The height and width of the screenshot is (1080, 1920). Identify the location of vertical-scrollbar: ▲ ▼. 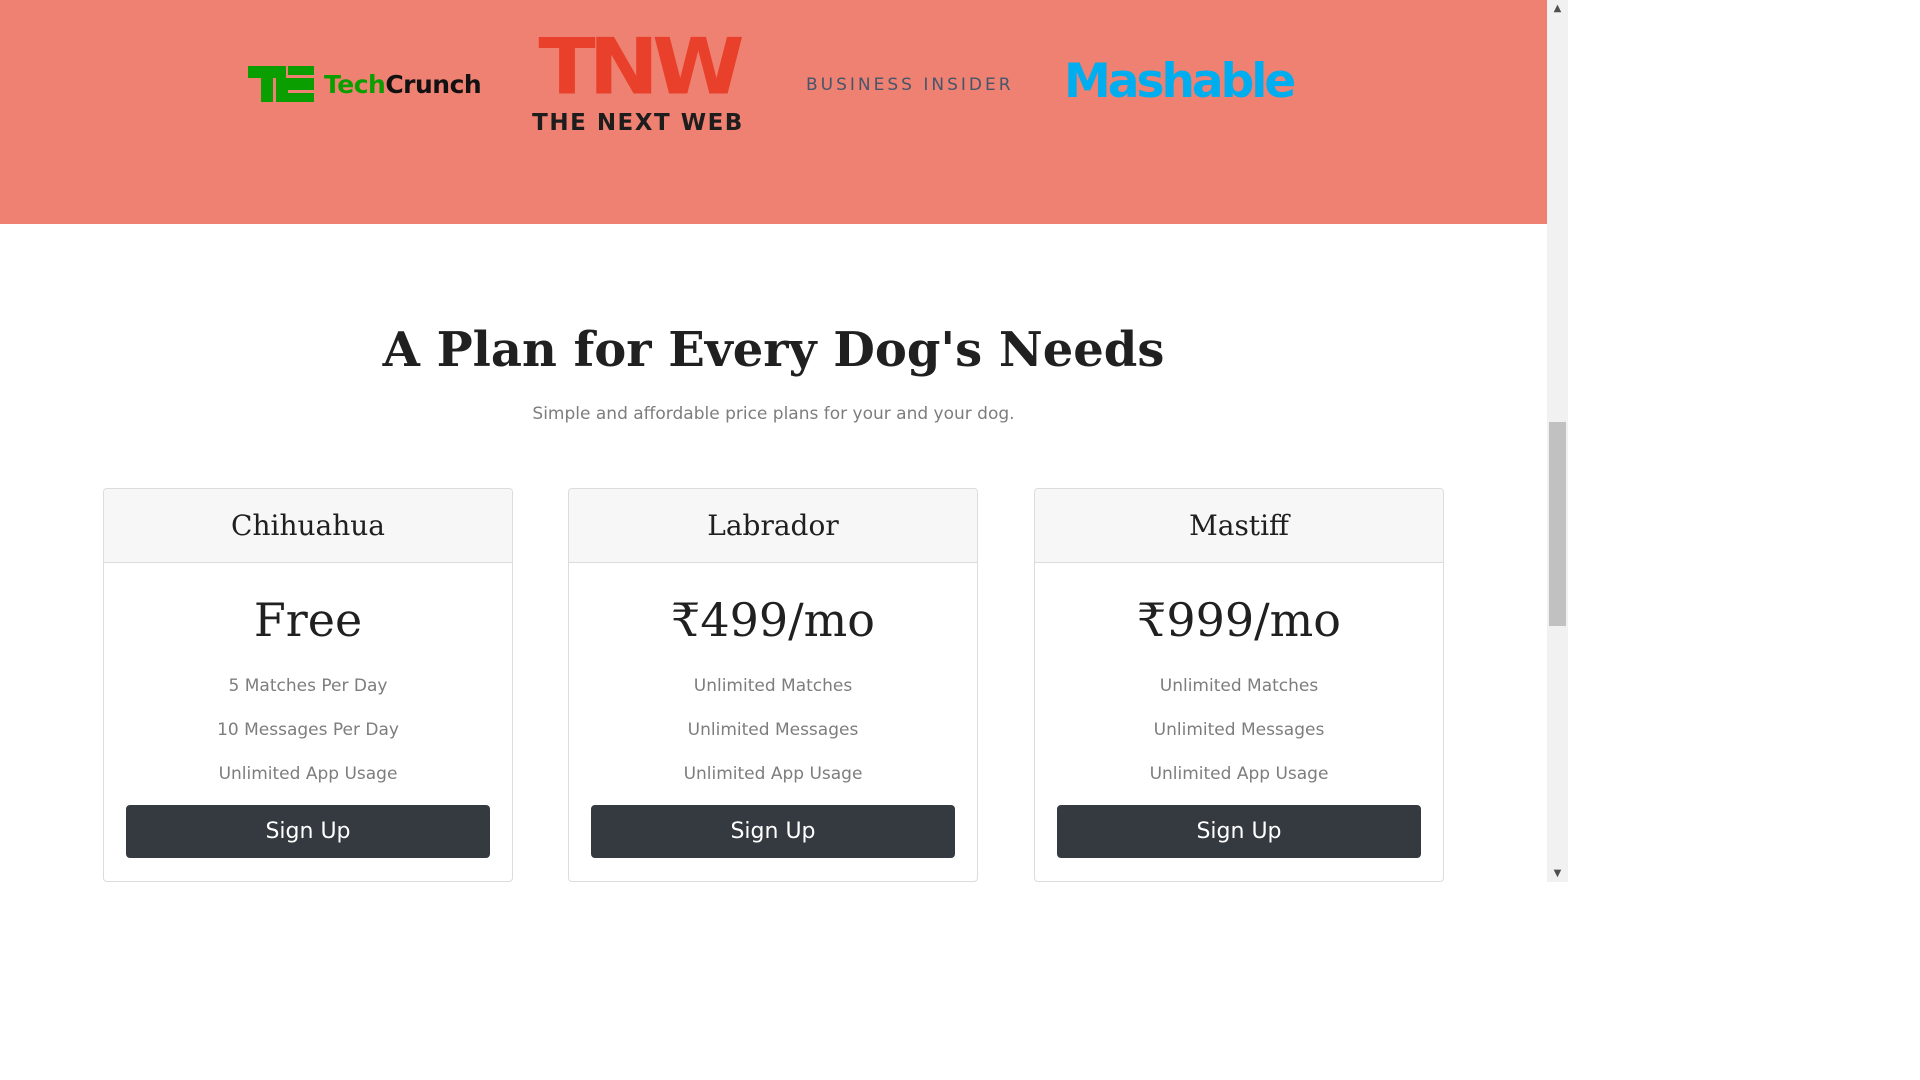
(1557, 441).